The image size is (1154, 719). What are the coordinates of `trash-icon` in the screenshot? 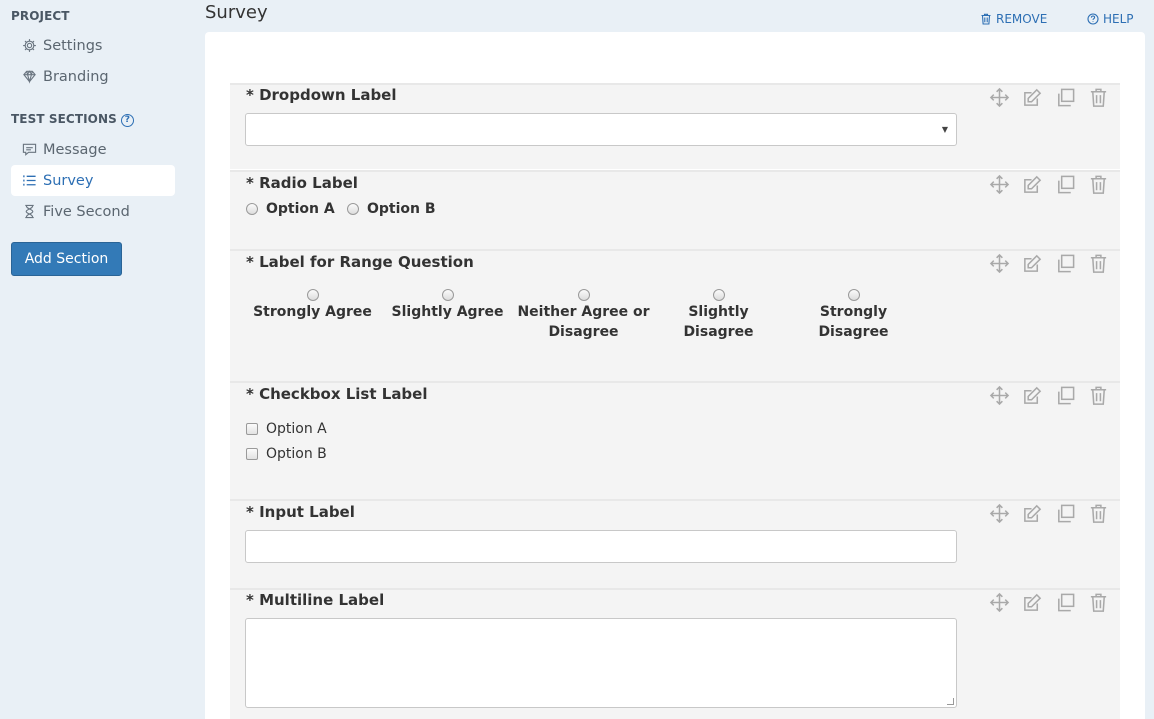 It's located at (986, 19).